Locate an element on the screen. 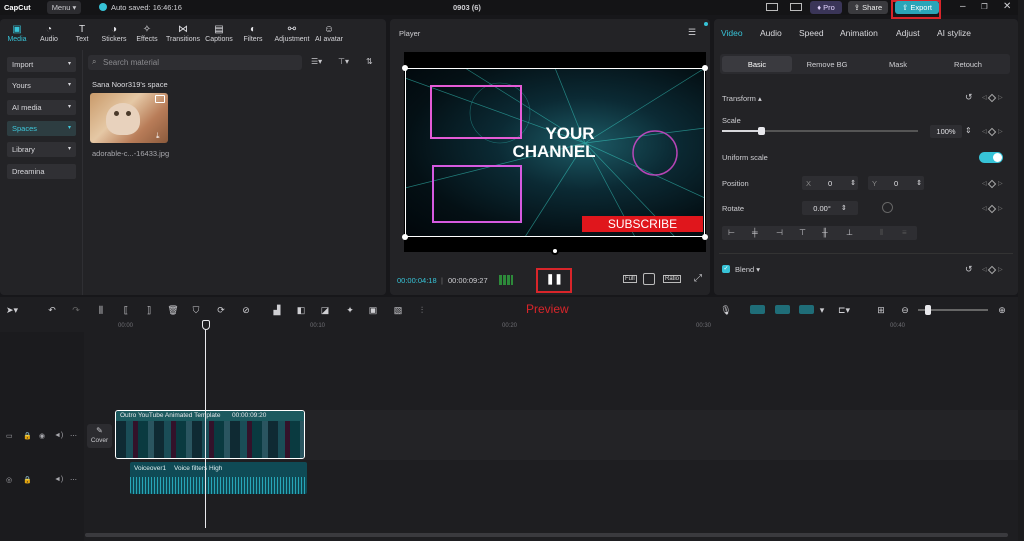 The width and height of the screenshot is (1024, 541). tool-transitions: ⋈ Transitions is located at coordinates (183, 33).